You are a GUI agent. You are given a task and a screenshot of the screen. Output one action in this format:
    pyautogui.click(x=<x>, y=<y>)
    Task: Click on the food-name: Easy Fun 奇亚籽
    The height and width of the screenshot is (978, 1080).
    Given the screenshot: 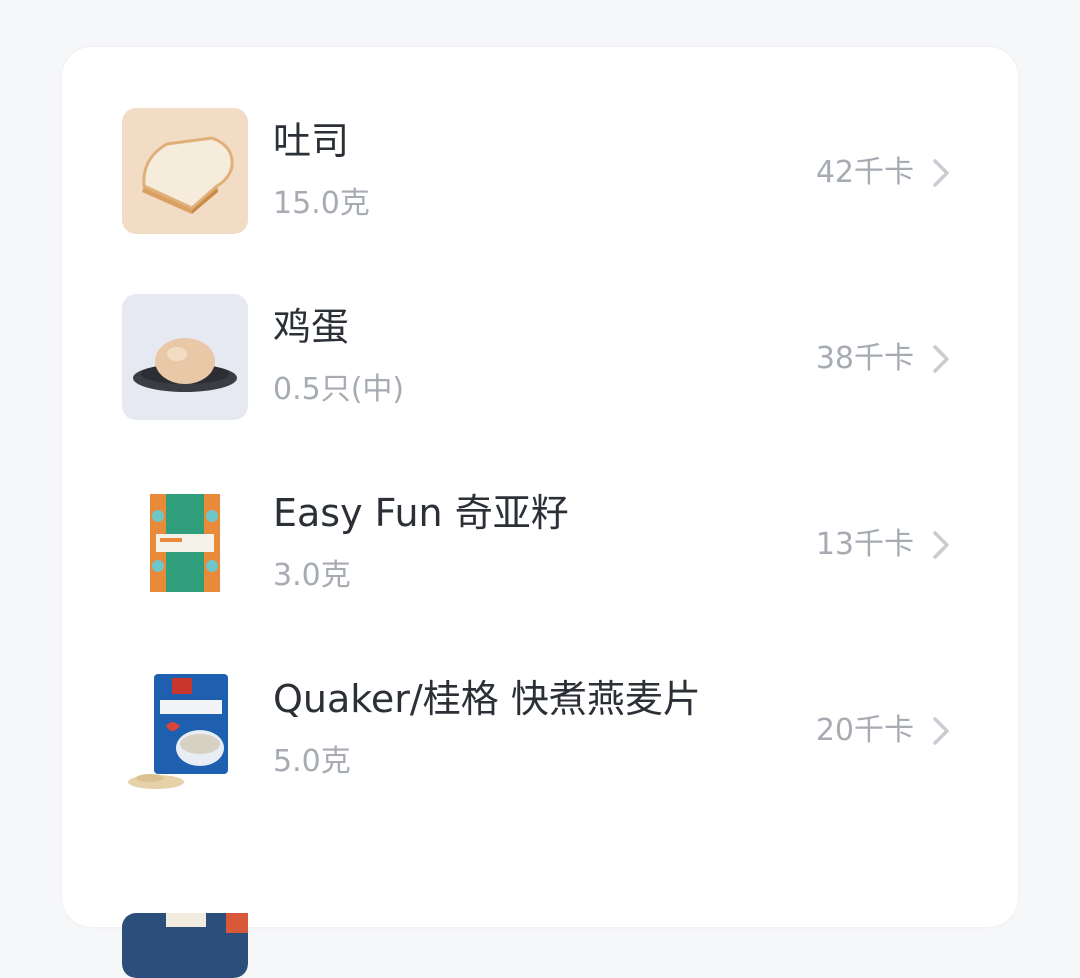 What is the action you would take?
    pyautogui.click(x=421, y=513)
    